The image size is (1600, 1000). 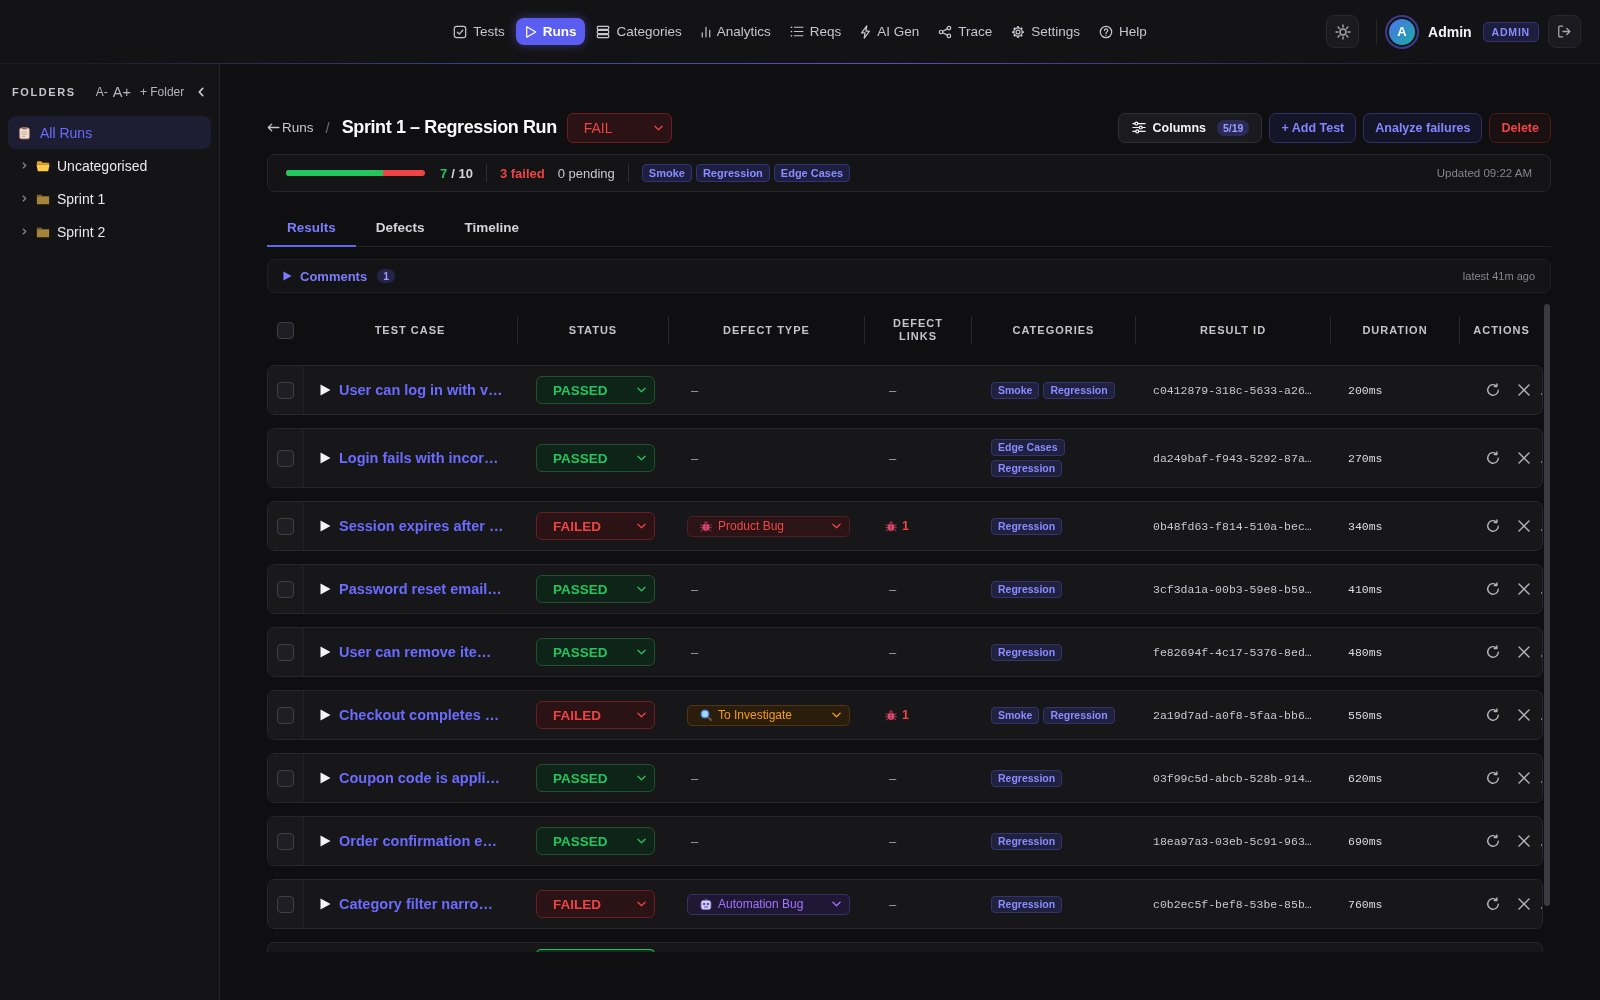 What do you see at coordinates (768, 526) in the screenshot?
I see `defect-type-select: Product Bug` at bounding box center [768, 526].